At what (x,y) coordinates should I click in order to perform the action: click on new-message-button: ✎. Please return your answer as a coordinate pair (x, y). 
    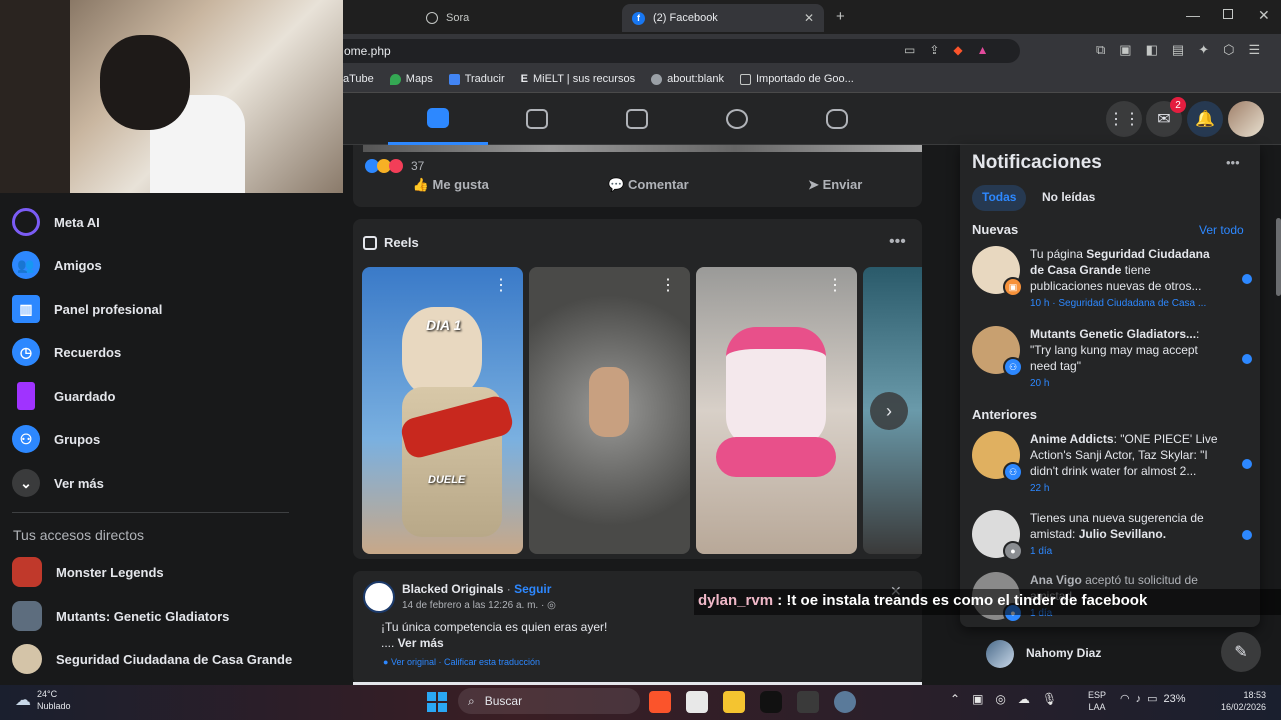
    Looking at the image, I should click on (1241, 652).